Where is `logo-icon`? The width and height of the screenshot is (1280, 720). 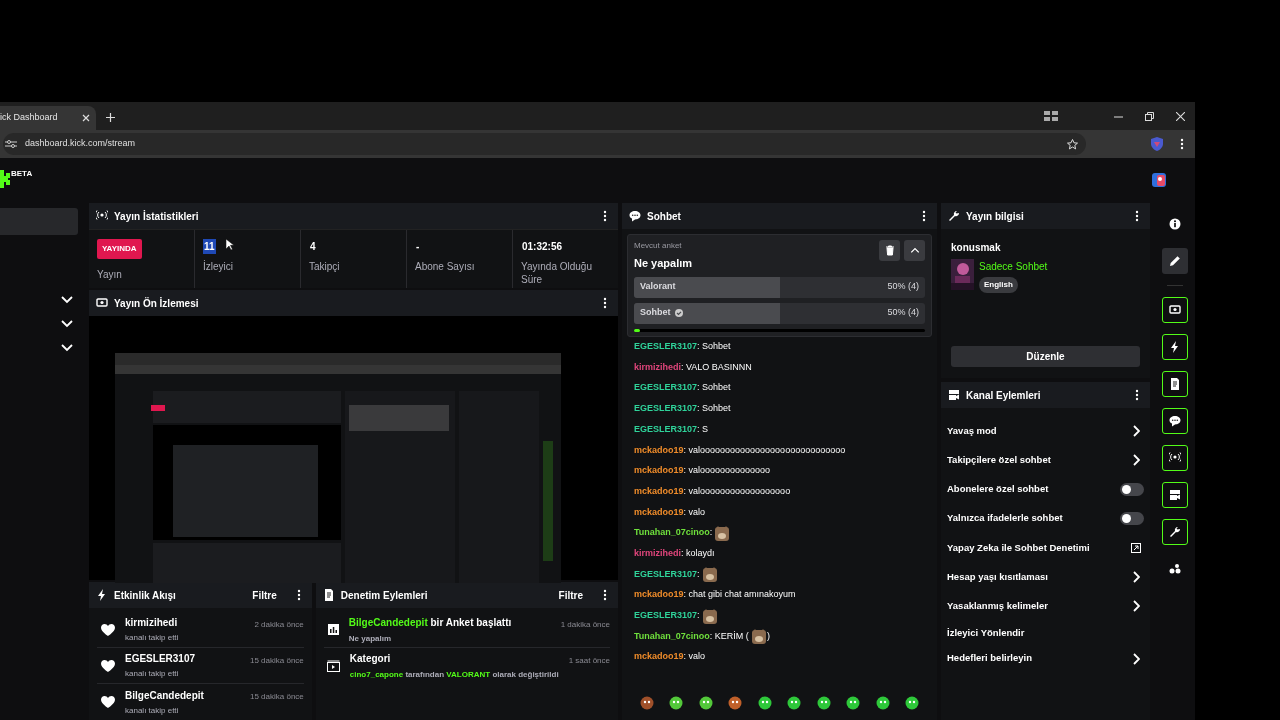 logo-icon is located at coordinates (5, 179).